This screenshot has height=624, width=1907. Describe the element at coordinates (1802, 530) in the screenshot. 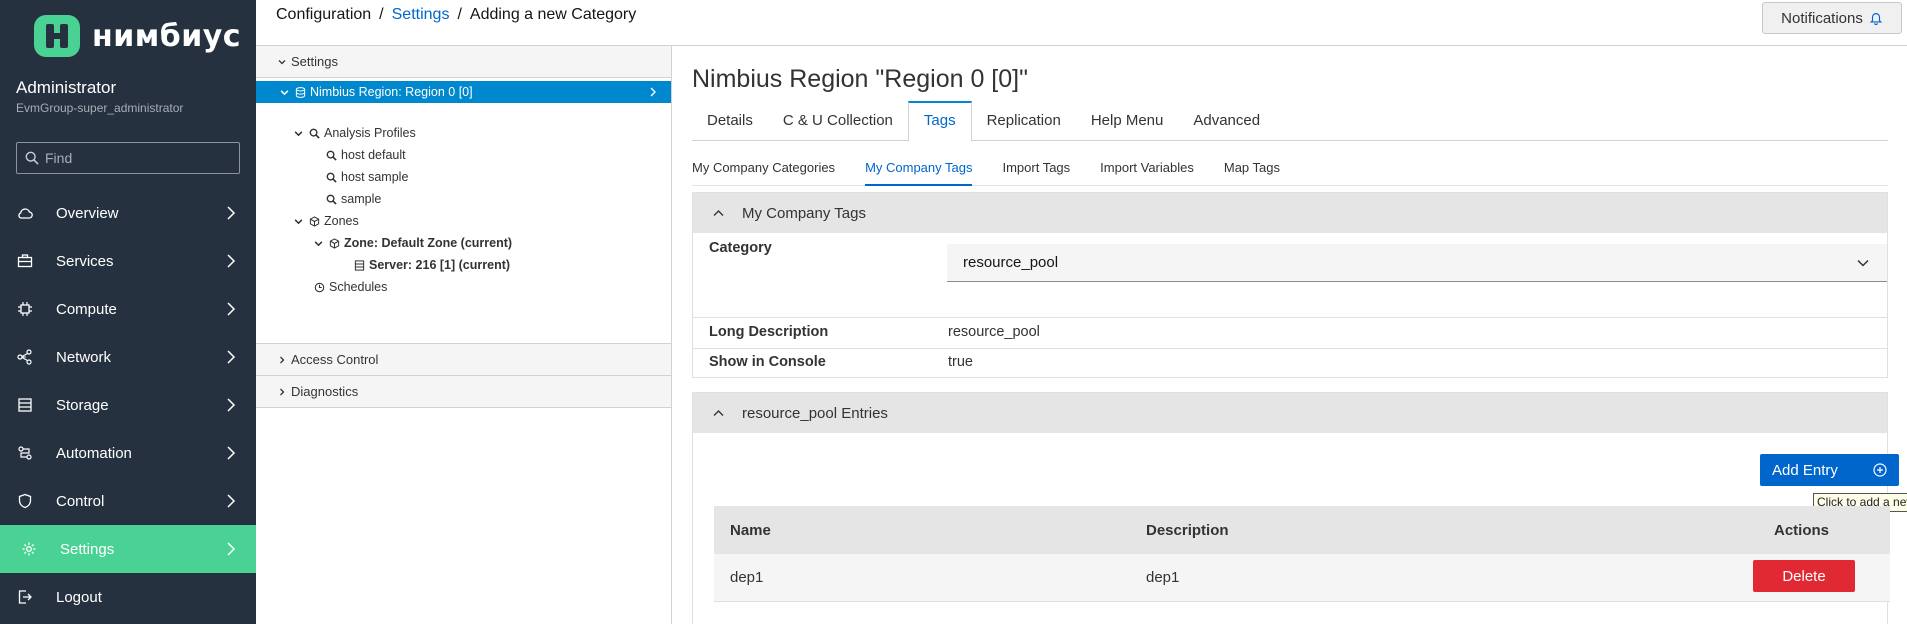

I see `column-header-actions: Actions` at that location.